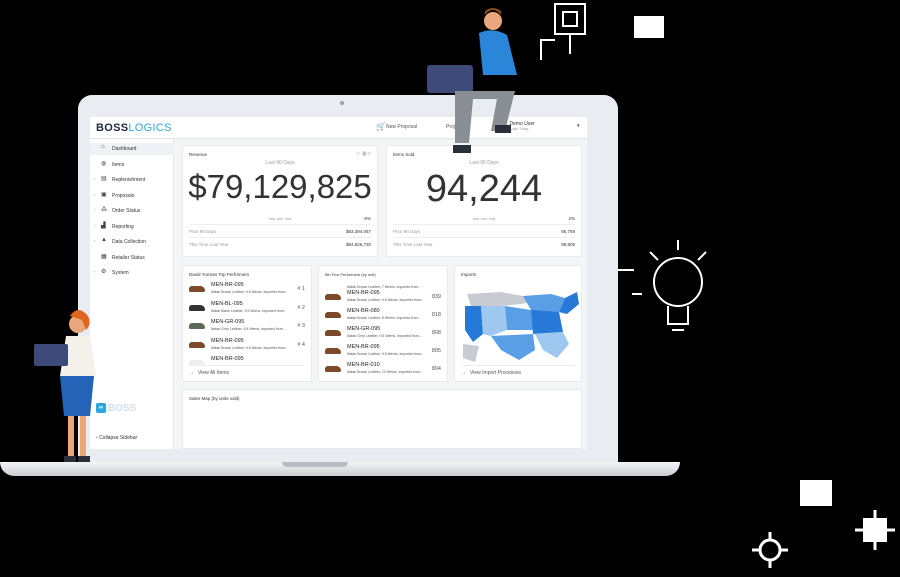 The width and height of the screenshot is (900, 577). Describe the element at coordinates (65, 386) in the screenshot. I see `woman-with-laptop-illustration` at that location.